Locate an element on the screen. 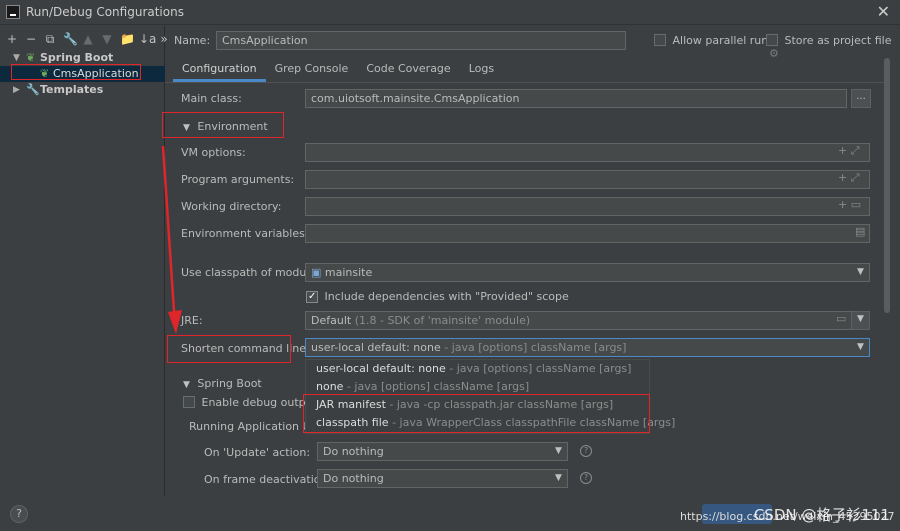  help-button: ? is located at coordinates (19, 514).